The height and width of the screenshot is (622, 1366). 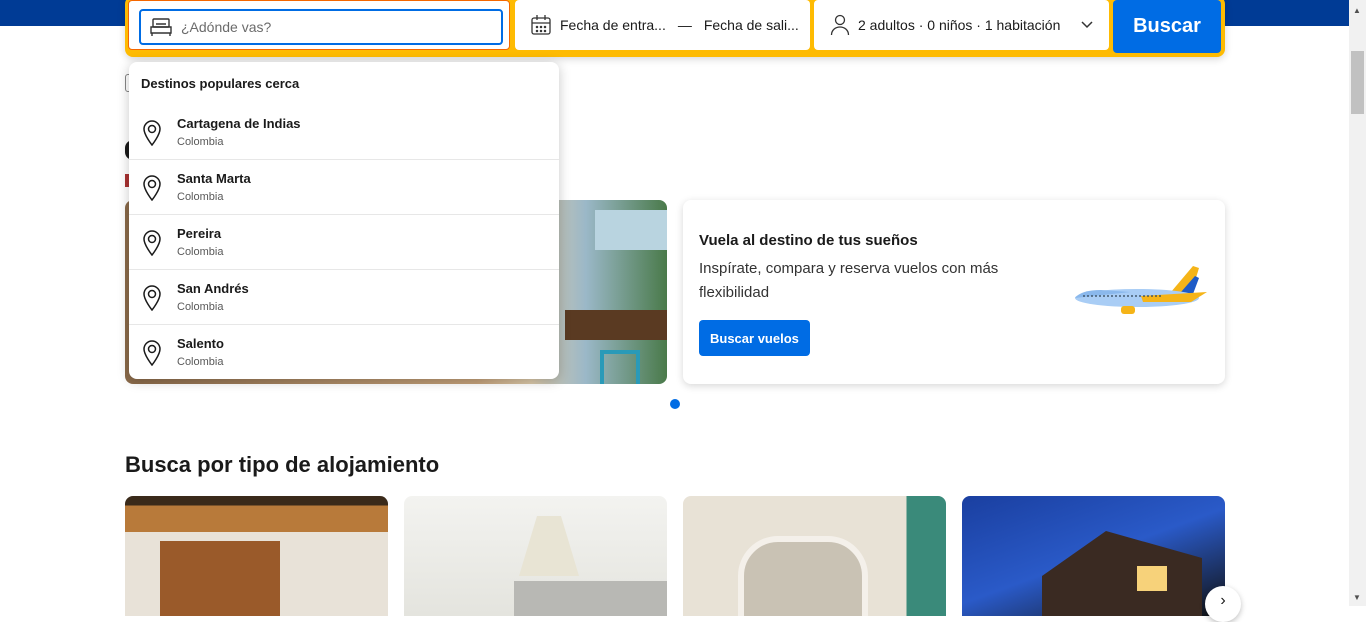 What do you see at coordinates (1141, 290) in the screenshot?
I see `airplane-illustration` at bounding box center [1141, 290].